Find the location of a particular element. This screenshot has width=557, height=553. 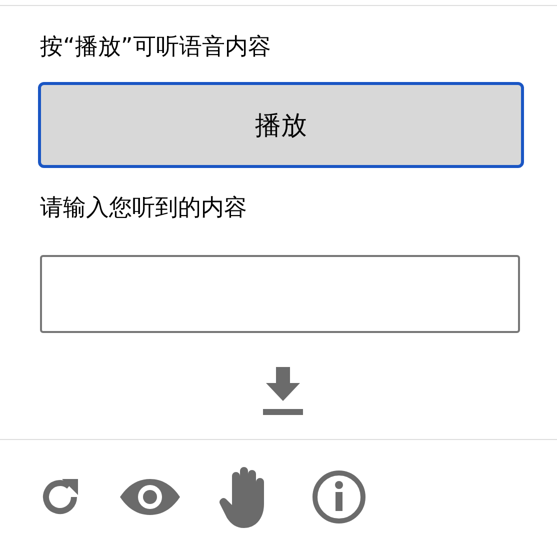

play-button: 播放 is located at coordinates (281, 125).